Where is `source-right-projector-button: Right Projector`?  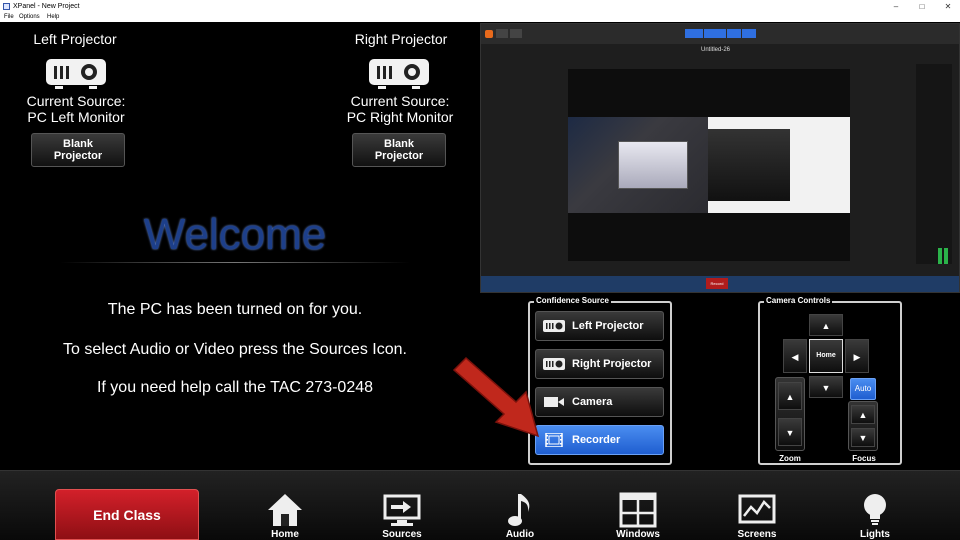
source-right-projector-button: Right Projector is located at coordinates (599, 364).